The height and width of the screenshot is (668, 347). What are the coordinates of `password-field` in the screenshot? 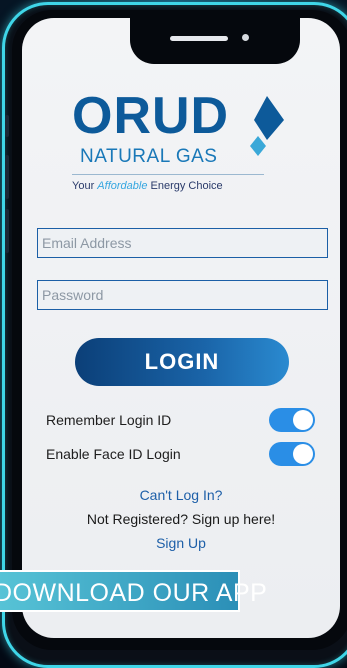 It's located at (182, 295).